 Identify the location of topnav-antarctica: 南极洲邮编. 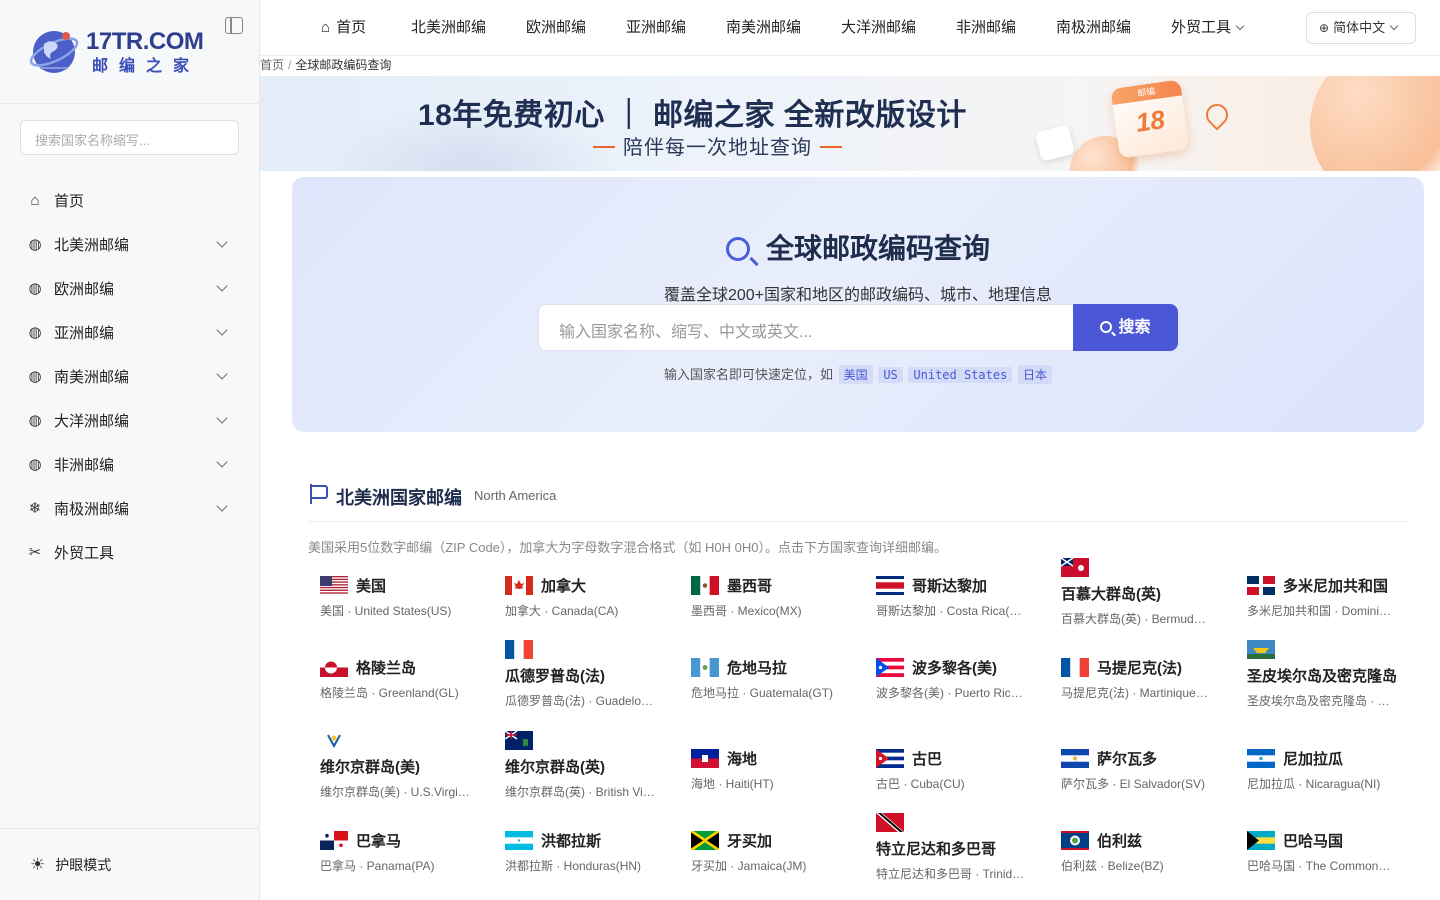
(1093, 28).